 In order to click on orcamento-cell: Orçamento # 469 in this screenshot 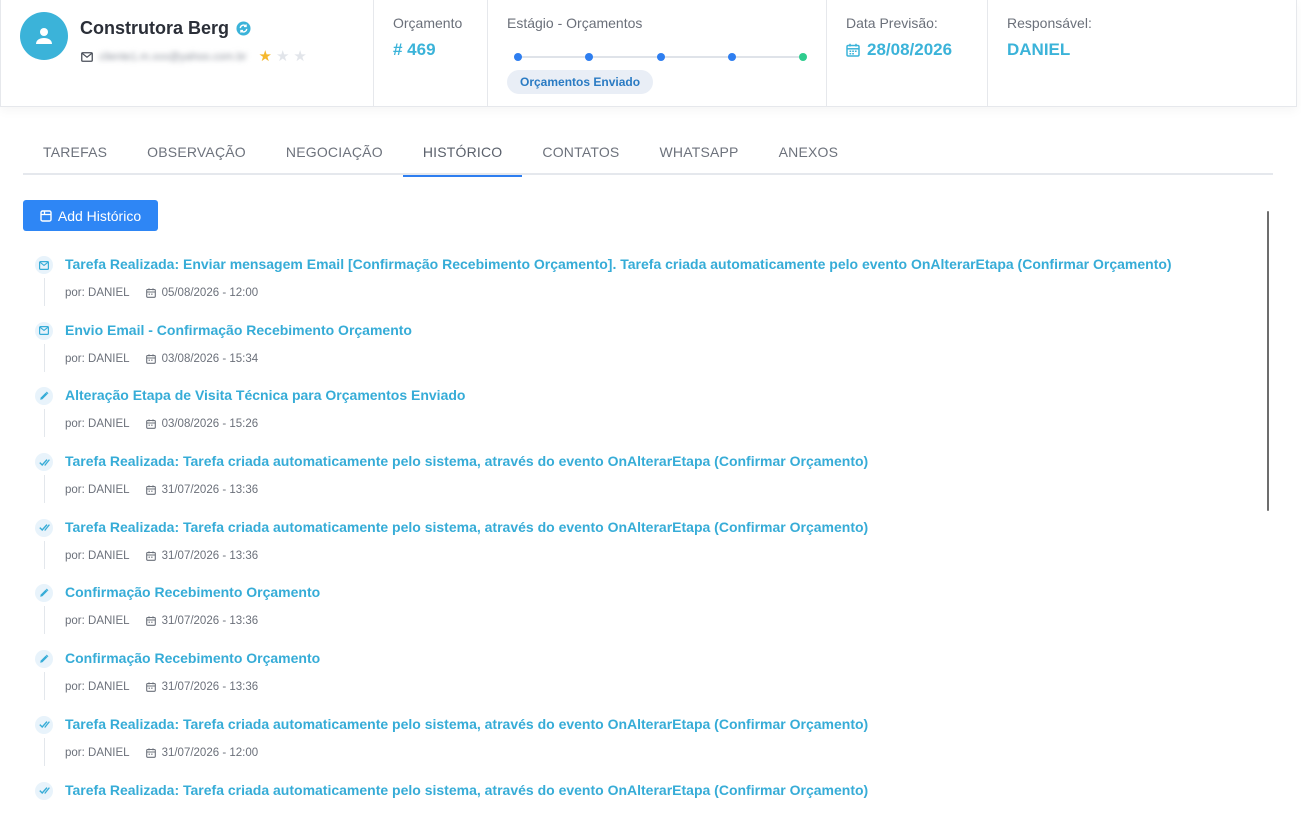, I will do `click(431, 53)`.